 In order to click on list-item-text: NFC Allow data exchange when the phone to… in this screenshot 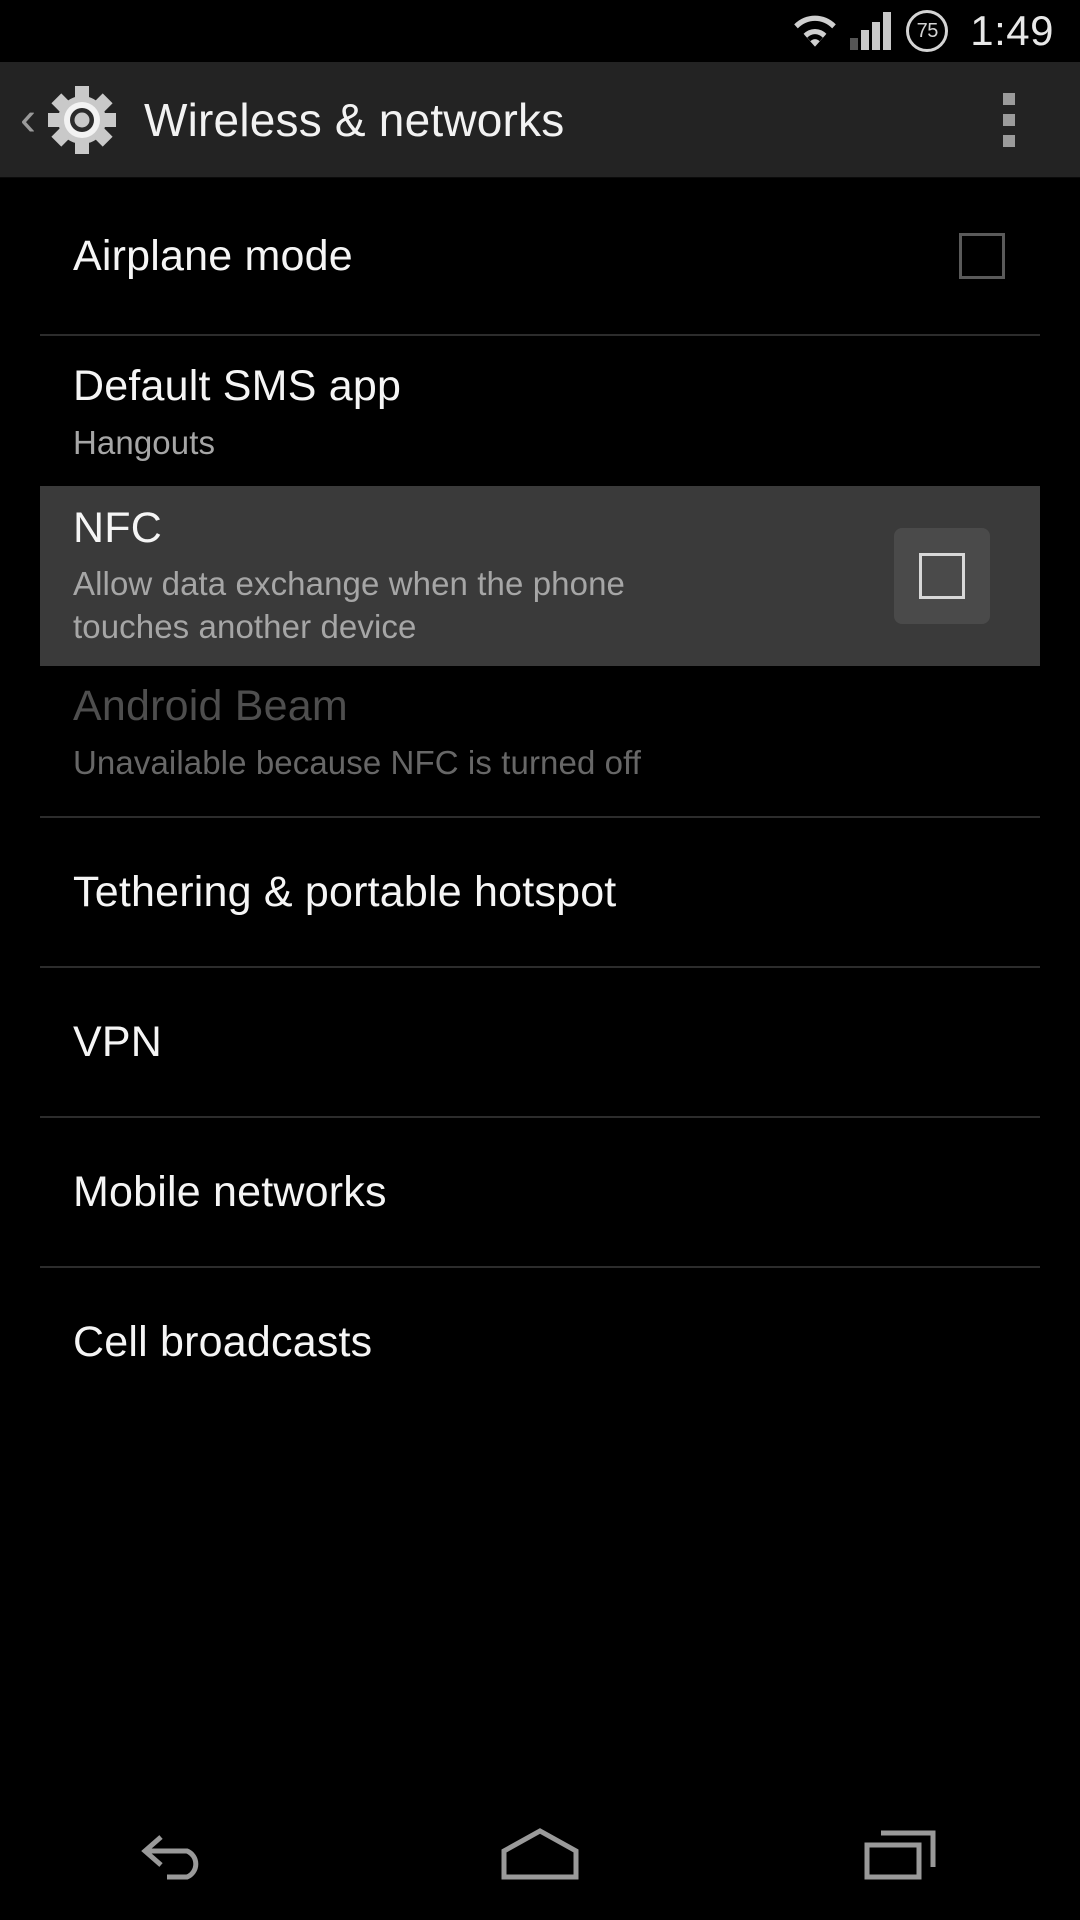, I will do `click(473, 576)`.